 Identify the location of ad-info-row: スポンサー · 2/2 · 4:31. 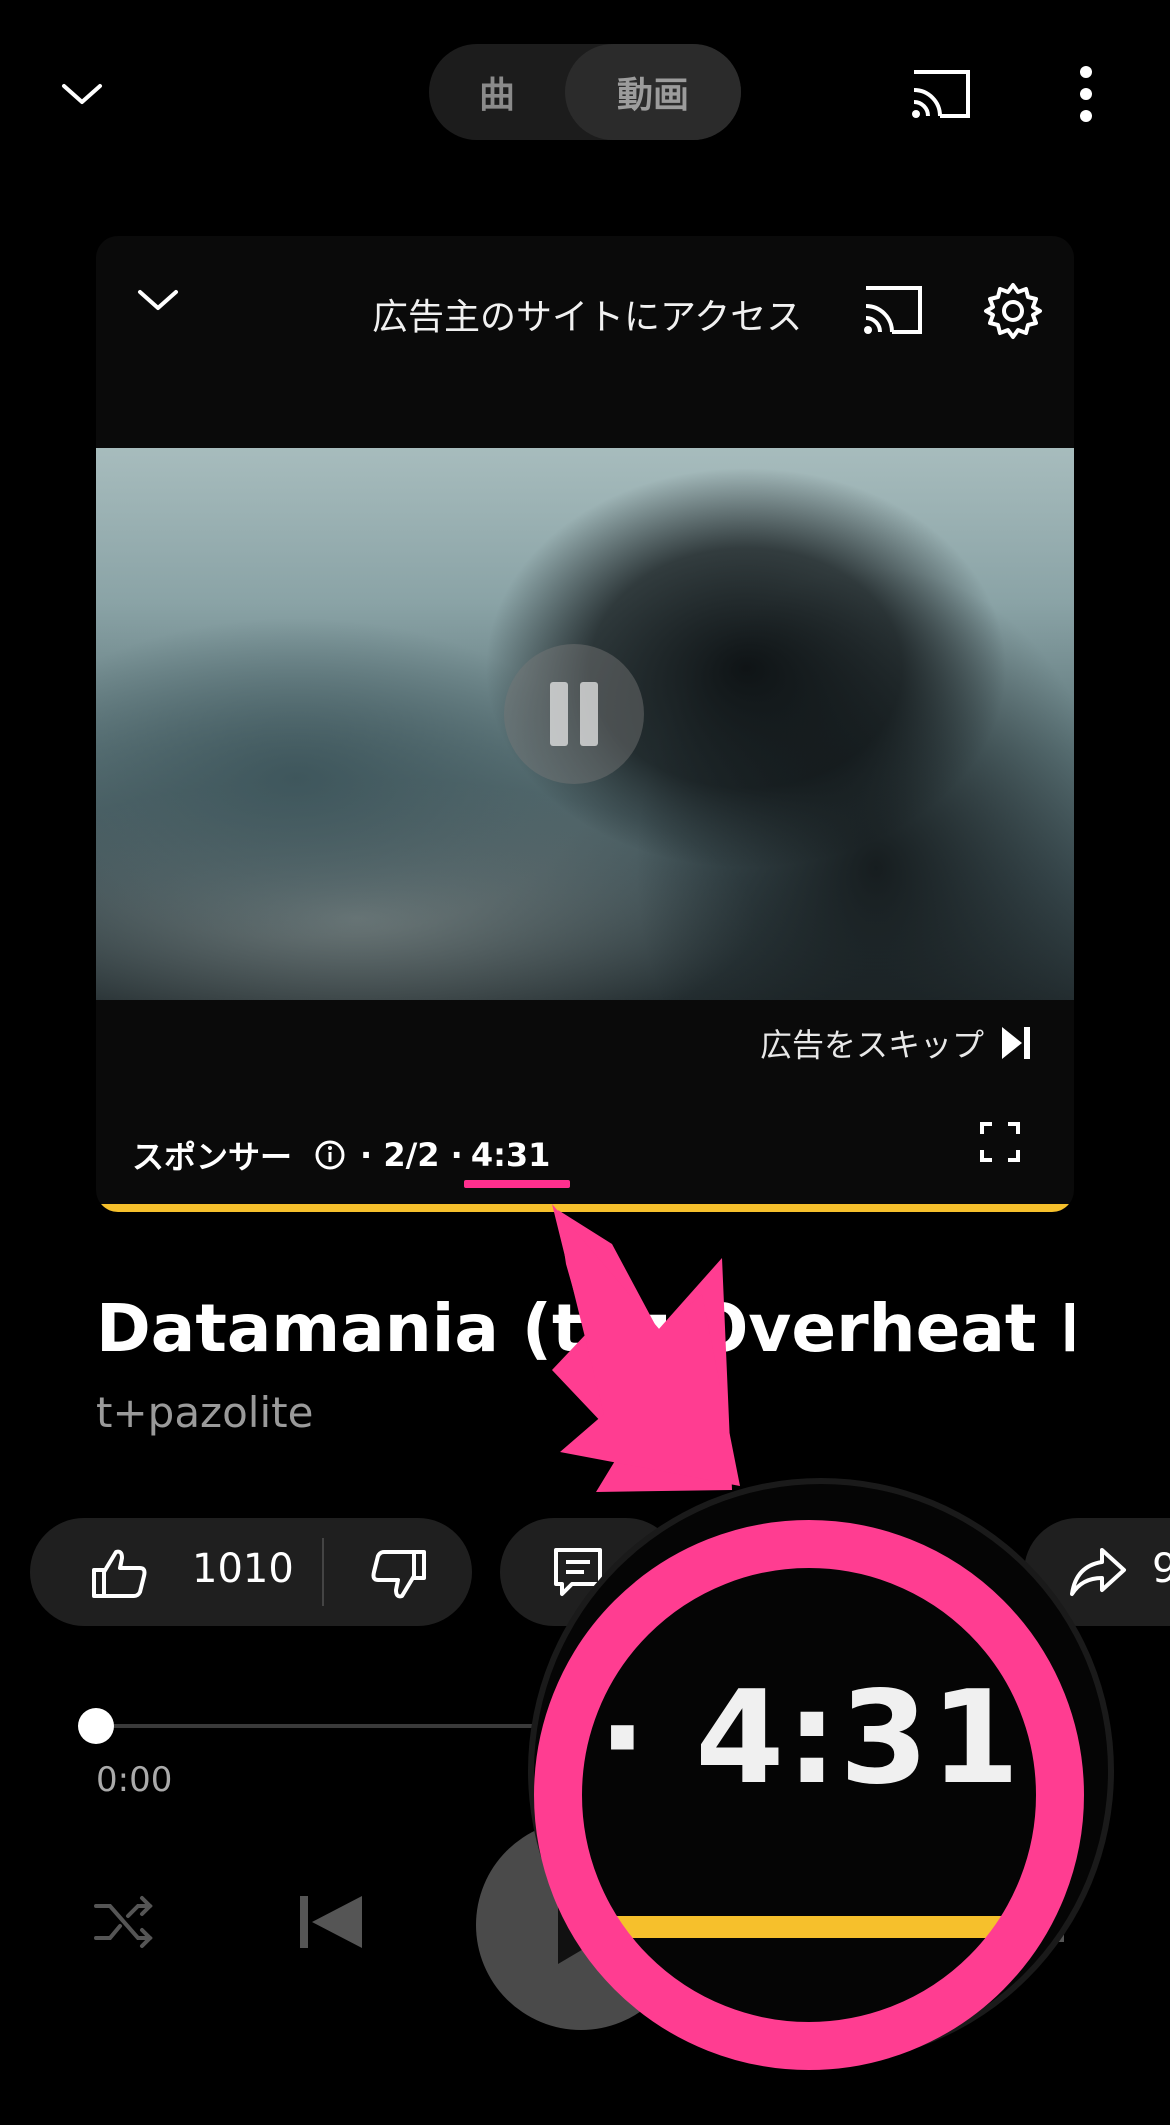
(341, 1155).